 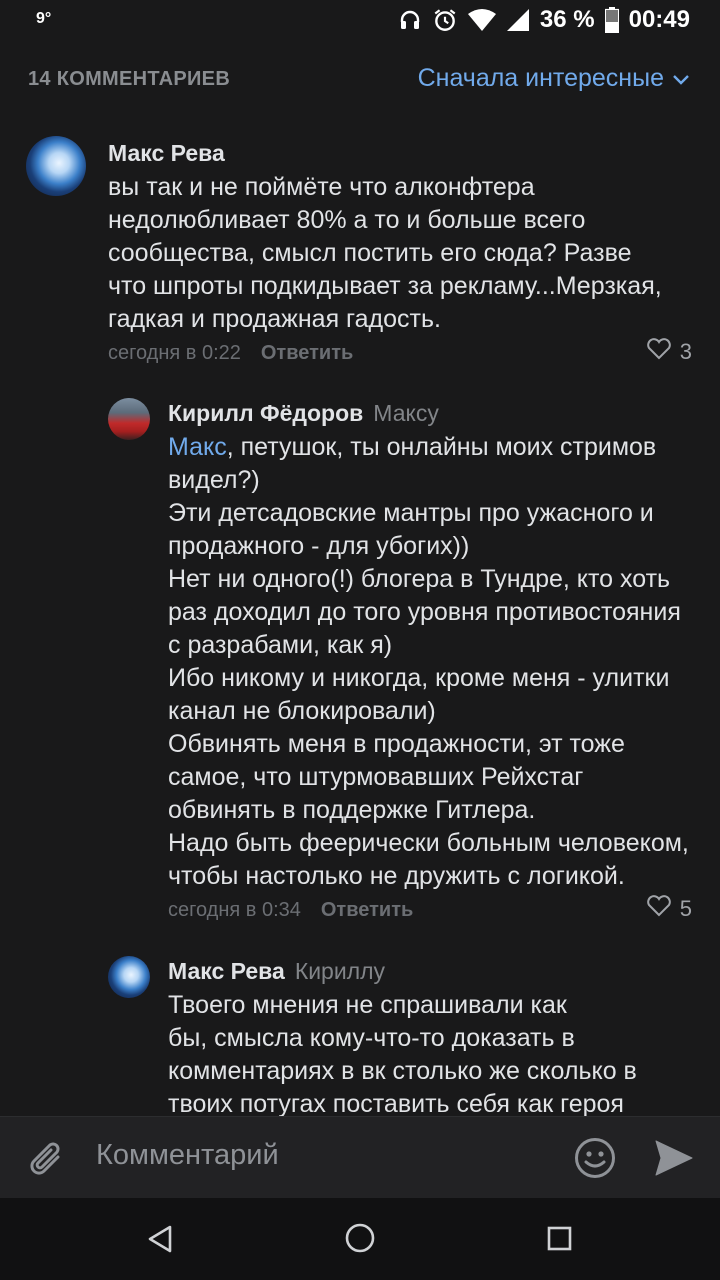 I want to click on sort-dropdown: Сначала интересные, so click(x=554, y=78).